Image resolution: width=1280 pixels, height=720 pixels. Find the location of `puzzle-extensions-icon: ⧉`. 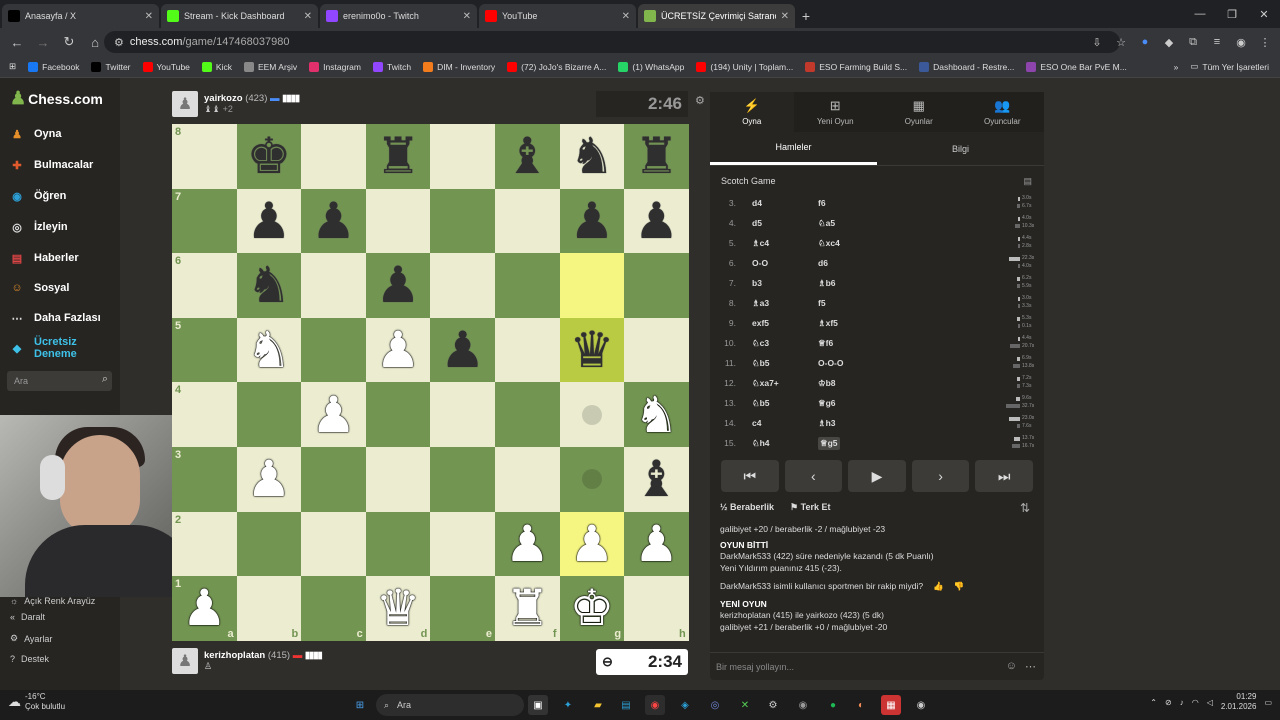

puzzle-extensions-icon: ⧉ is located at coordinates (1193, 42).